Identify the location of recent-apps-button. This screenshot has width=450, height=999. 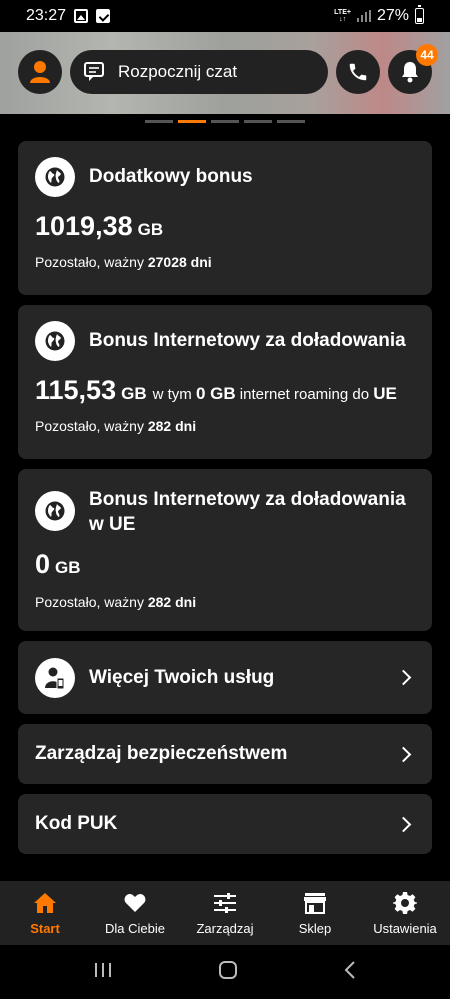
(103, 972).